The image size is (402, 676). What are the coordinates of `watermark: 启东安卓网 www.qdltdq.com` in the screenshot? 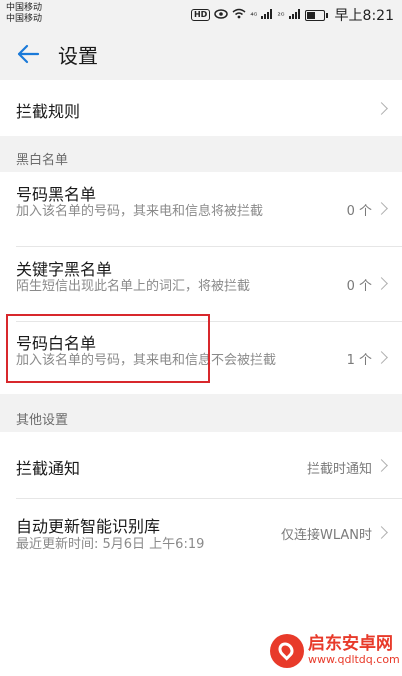 It's located at (335, 651).